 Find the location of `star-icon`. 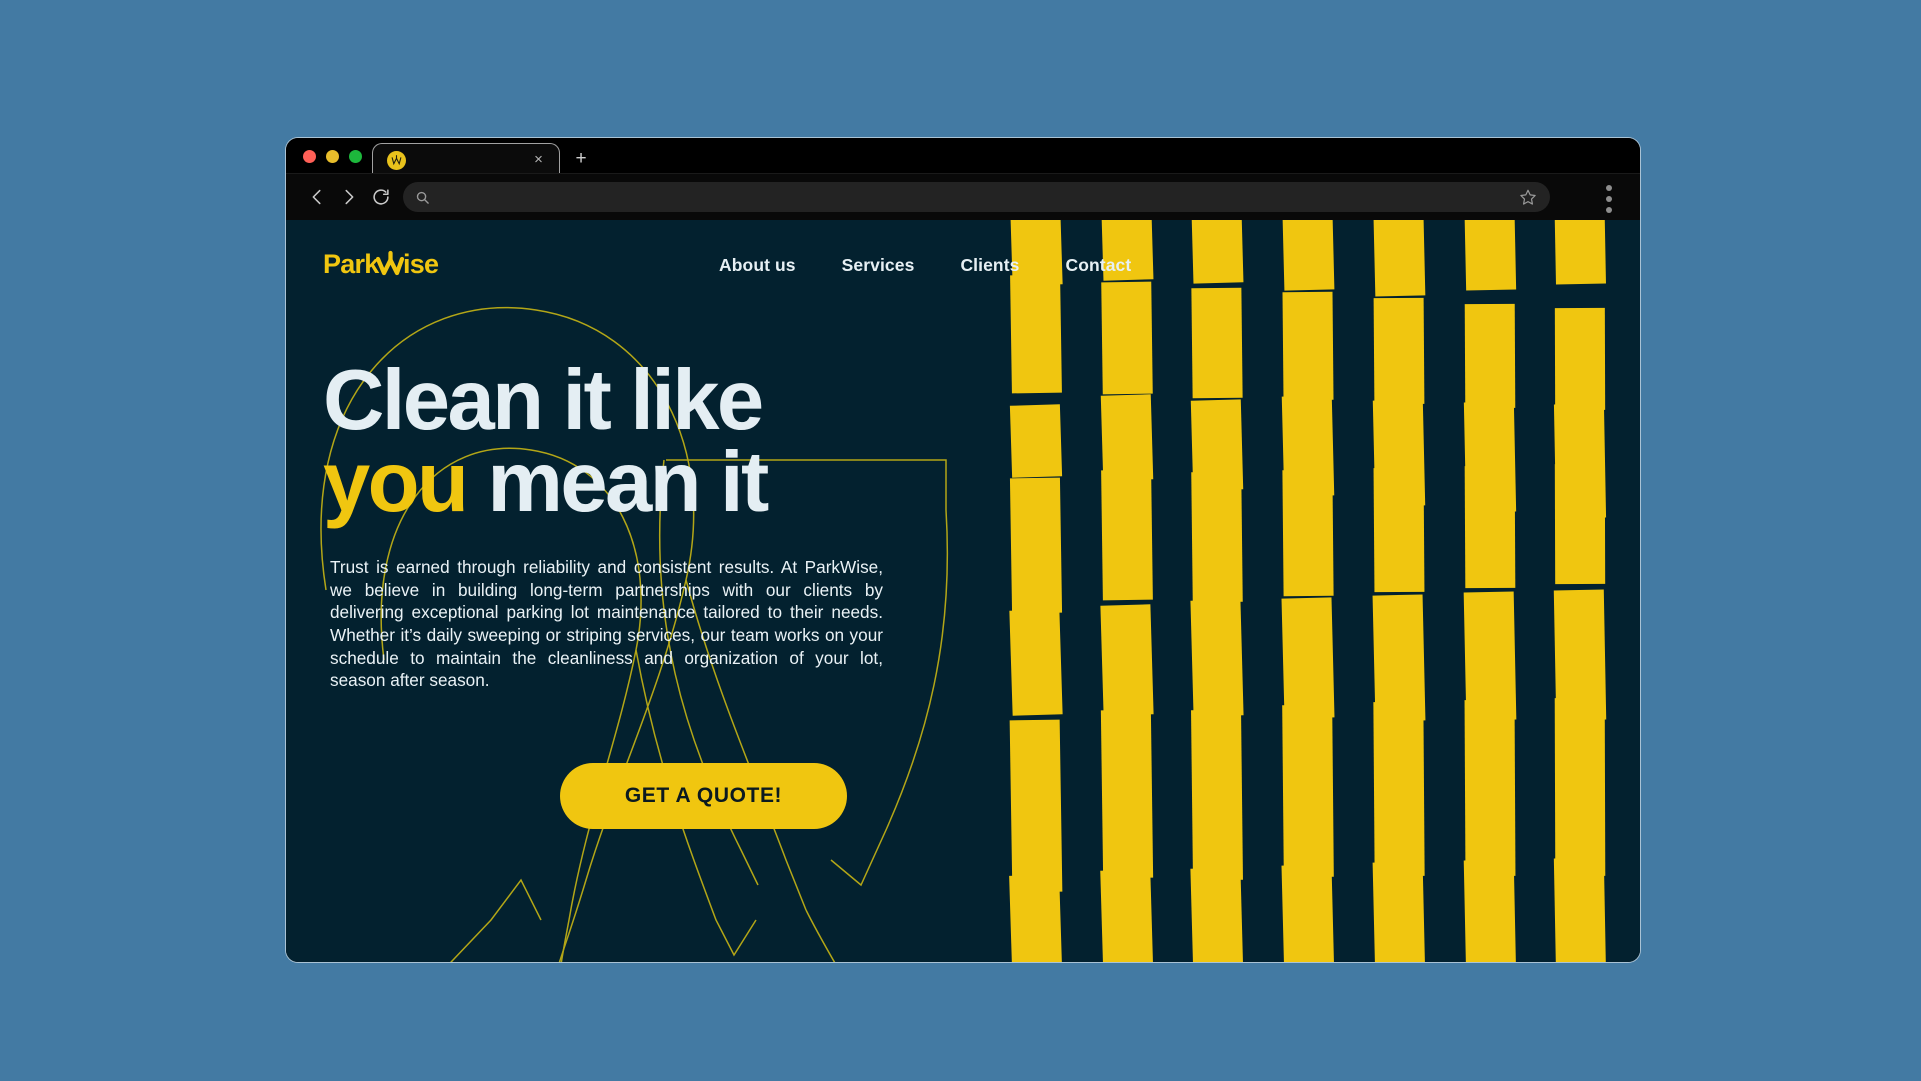

star-icon is located at coordinates (1528, 197).